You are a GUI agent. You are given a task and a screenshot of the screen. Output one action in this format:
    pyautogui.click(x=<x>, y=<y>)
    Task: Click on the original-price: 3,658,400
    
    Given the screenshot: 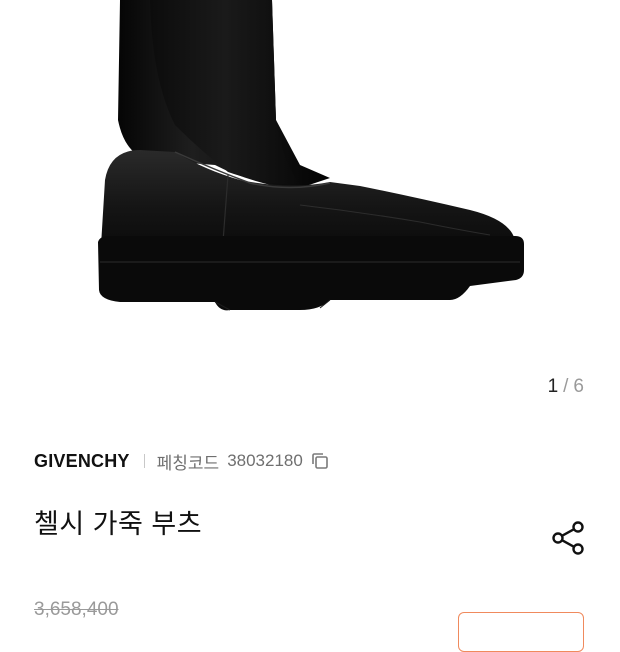 What is the action you would take?
    pyautogui.click(x=76, y=609)
    